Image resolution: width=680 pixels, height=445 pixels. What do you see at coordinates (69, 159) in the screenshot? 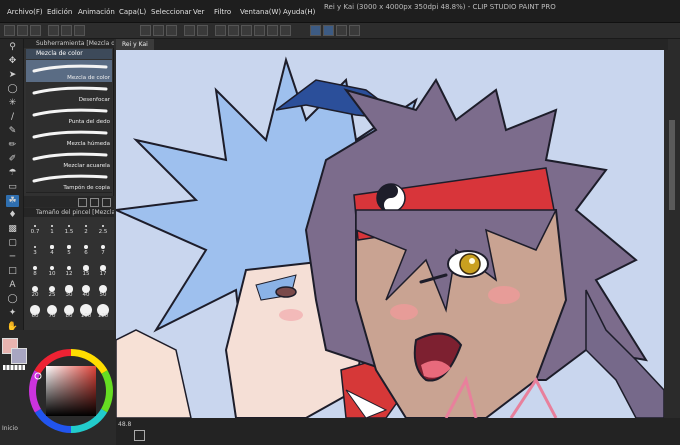
I see `sub-tool-item: Mezclar acuarela` at bounding box center [69, 159].